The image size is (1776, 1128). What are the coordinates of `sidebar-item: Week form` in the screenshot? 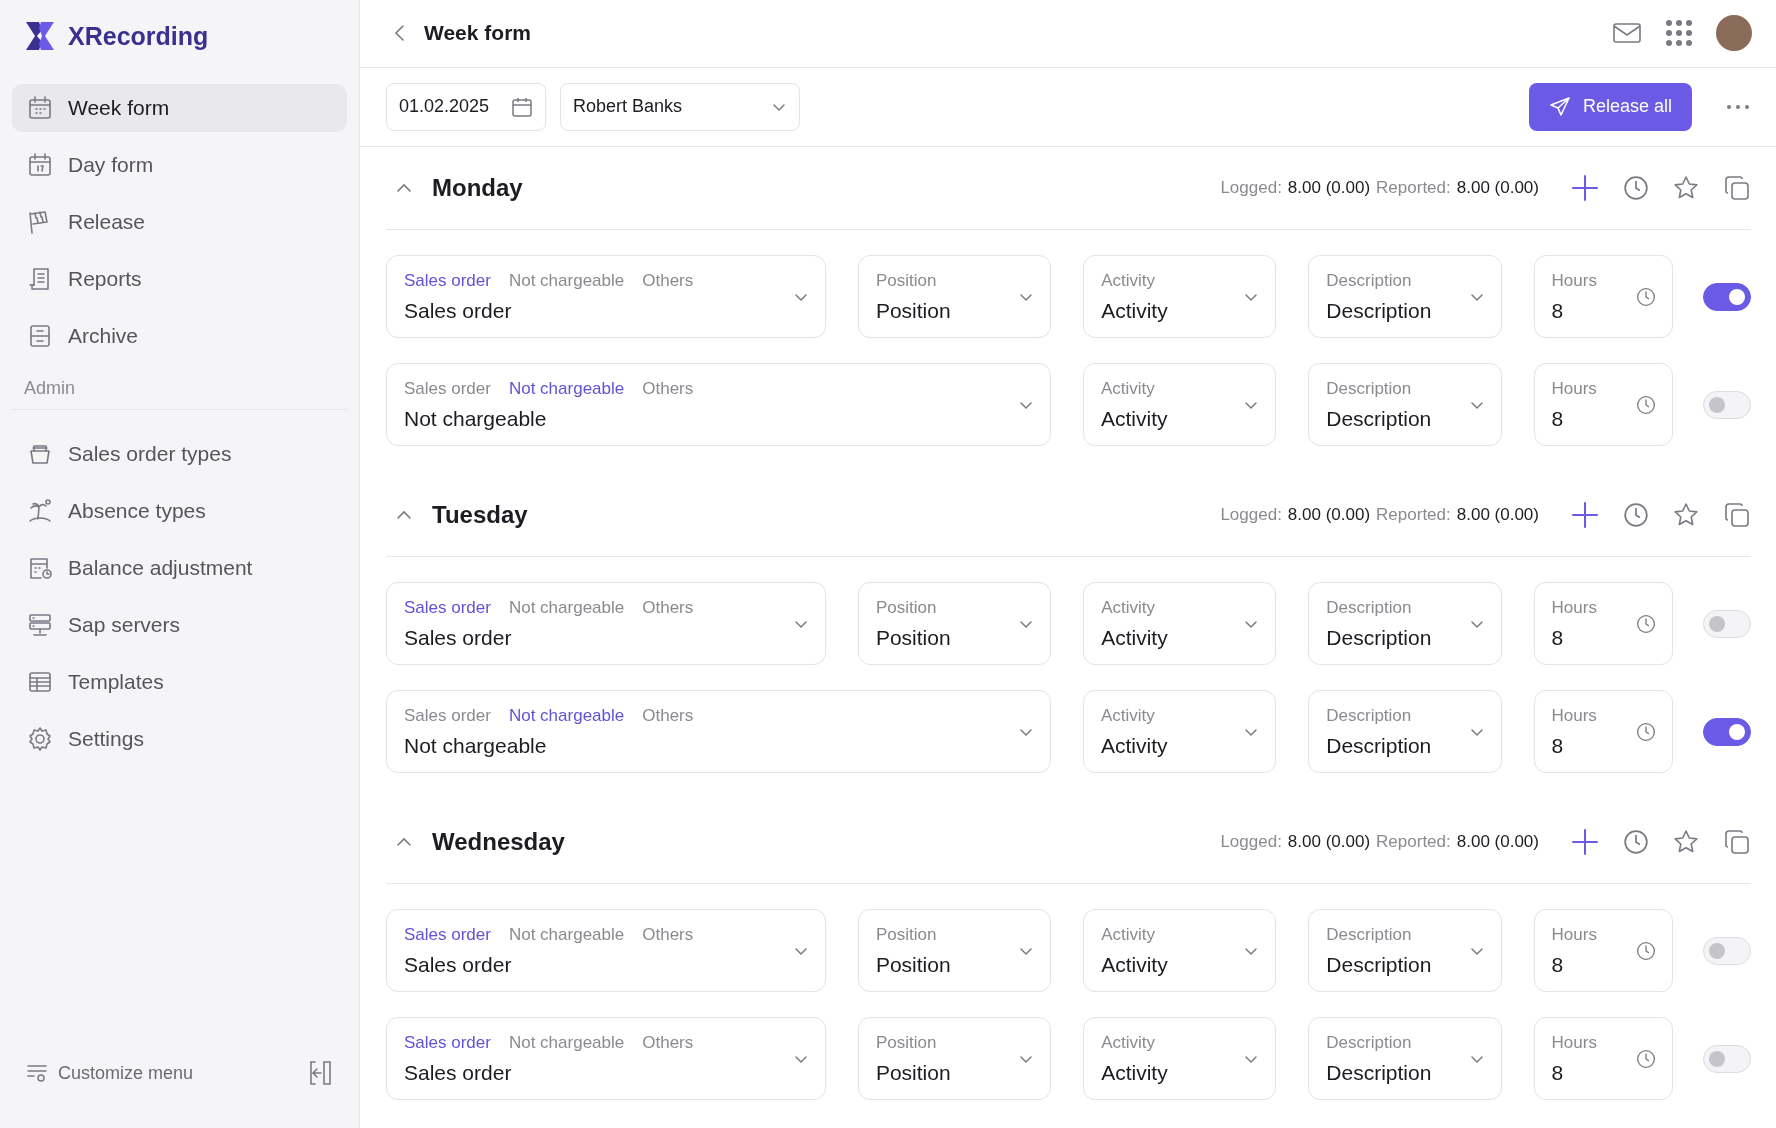 It's located at (179, 108).